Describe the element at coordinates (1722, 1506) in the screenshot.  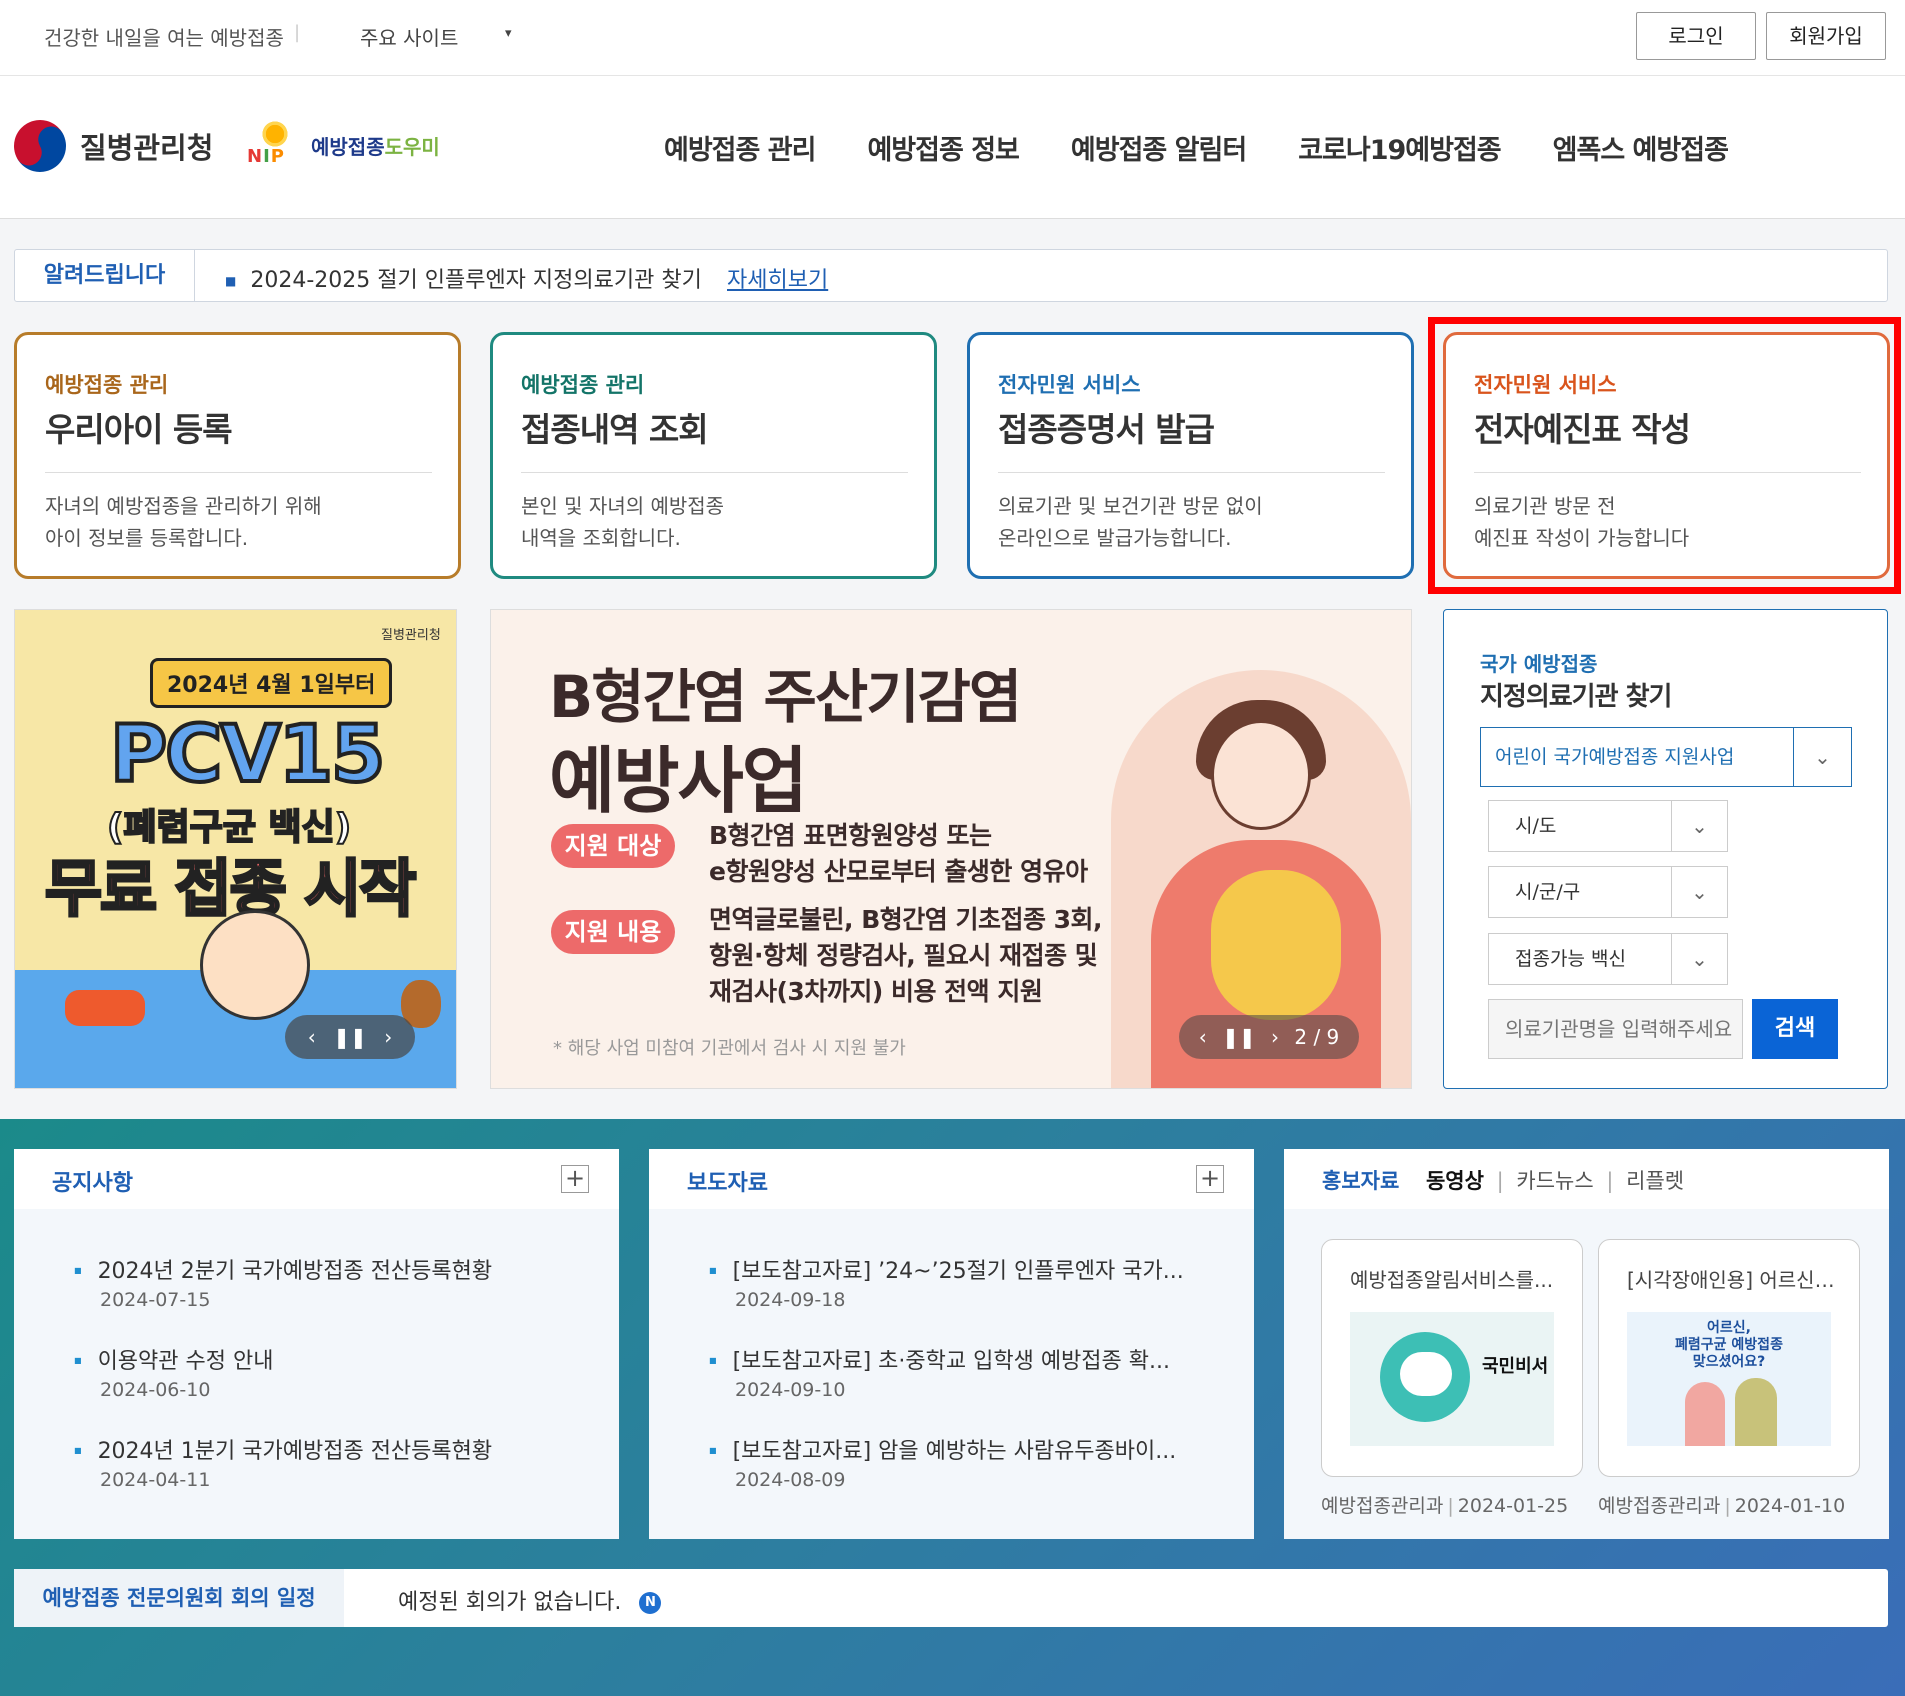
I see `promo-meta: 예방접종관리과 | 2024-01-10` at that location.